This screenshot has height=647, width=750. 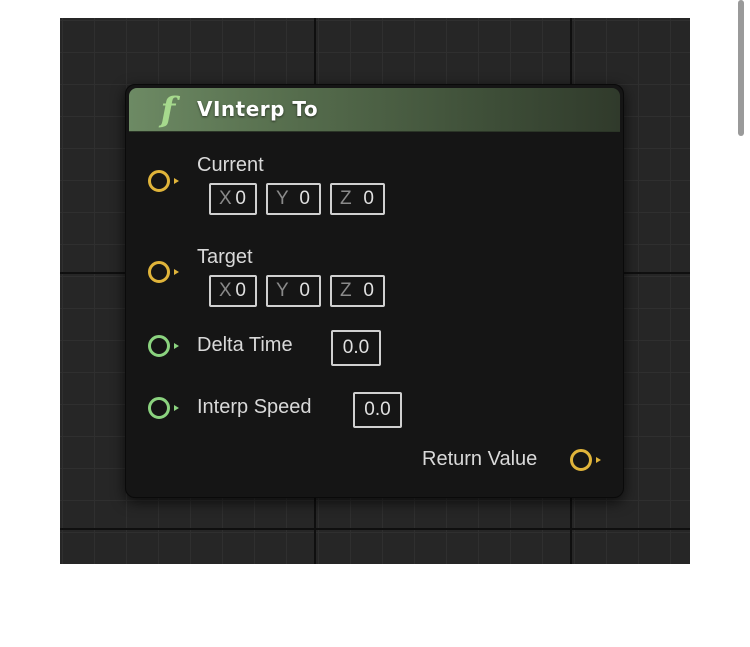 I want to click on target-x-field: X 0, so click(x=233, y=291).